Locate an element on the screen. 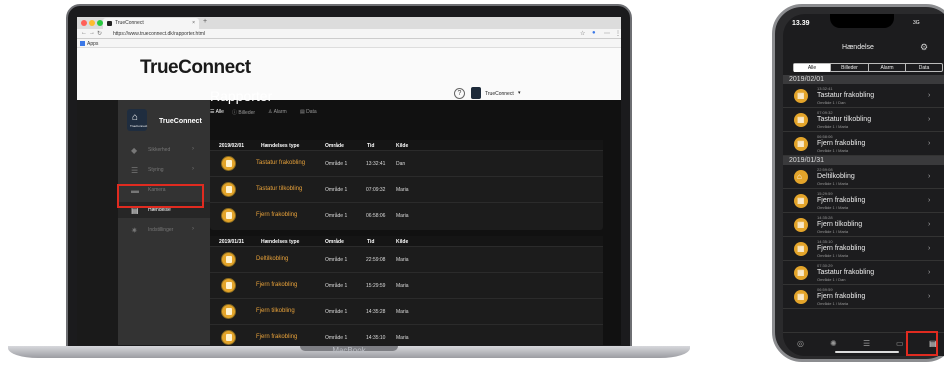 The width and height of the screenshot is (944, 366). minimize-window-icon is located at coordinates (92, 23).